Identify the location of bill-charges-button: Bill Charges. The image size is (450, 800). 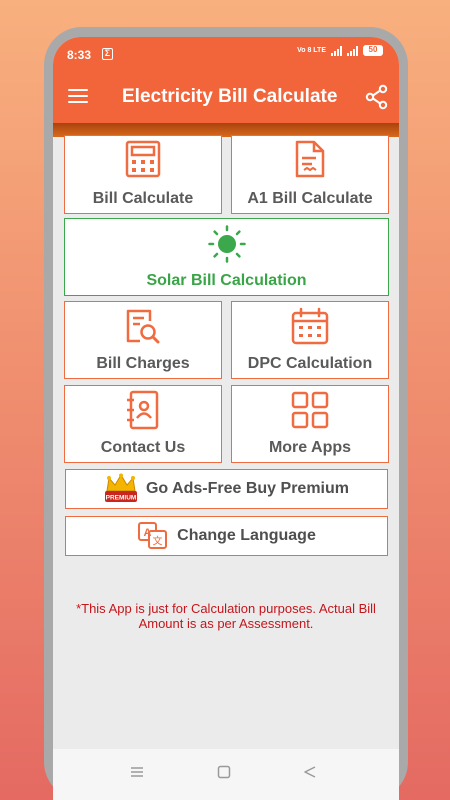
(143, 340).